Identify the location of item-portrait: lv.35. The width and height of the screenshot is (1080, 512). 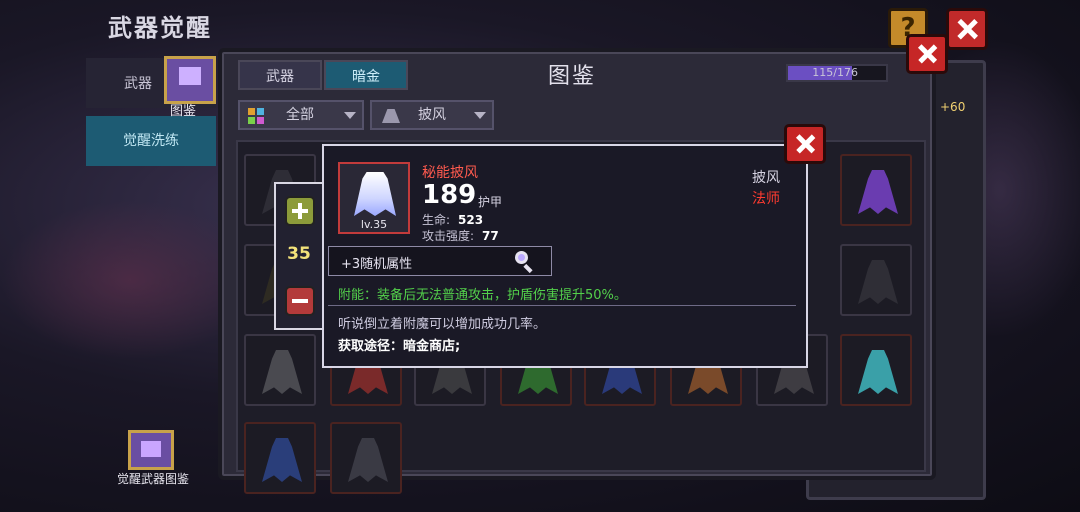
(374, 198).